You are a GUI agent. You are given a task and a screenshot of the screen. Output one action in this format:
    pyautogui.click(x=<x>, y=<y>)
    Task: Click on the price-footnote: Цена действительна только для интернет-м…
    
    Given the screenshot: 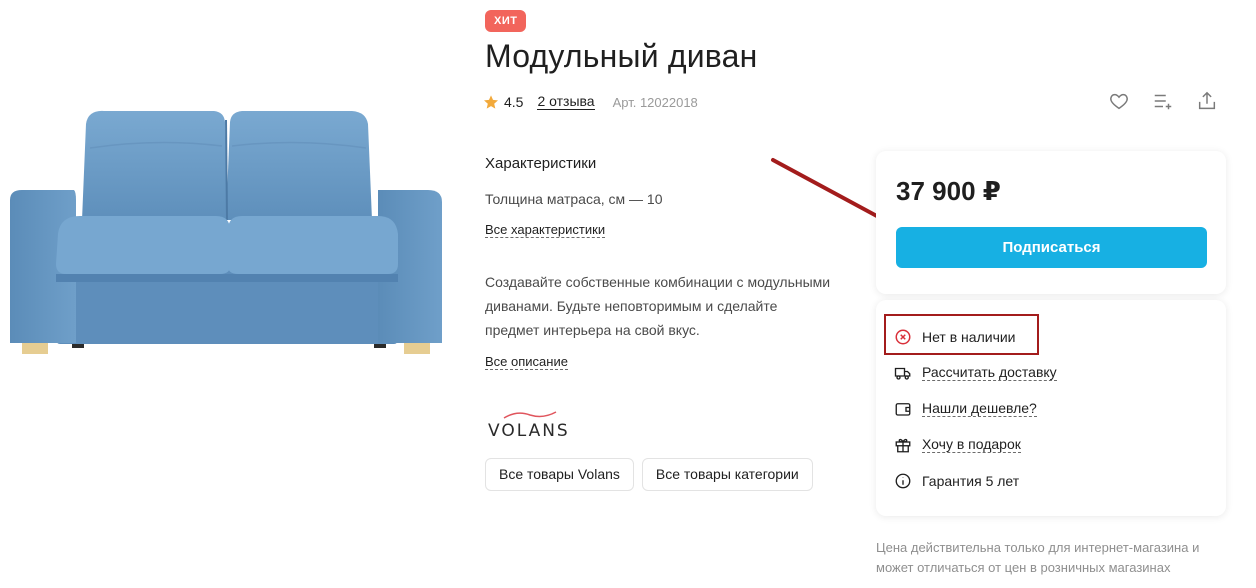 What is the action you would take?
    pyautogui.click(x=1038, y=557)
    